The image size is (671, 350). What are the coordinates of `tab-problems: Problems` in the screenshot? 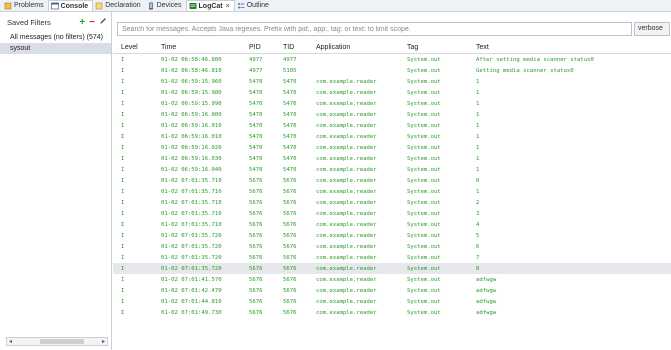 It's located at (25, 5).